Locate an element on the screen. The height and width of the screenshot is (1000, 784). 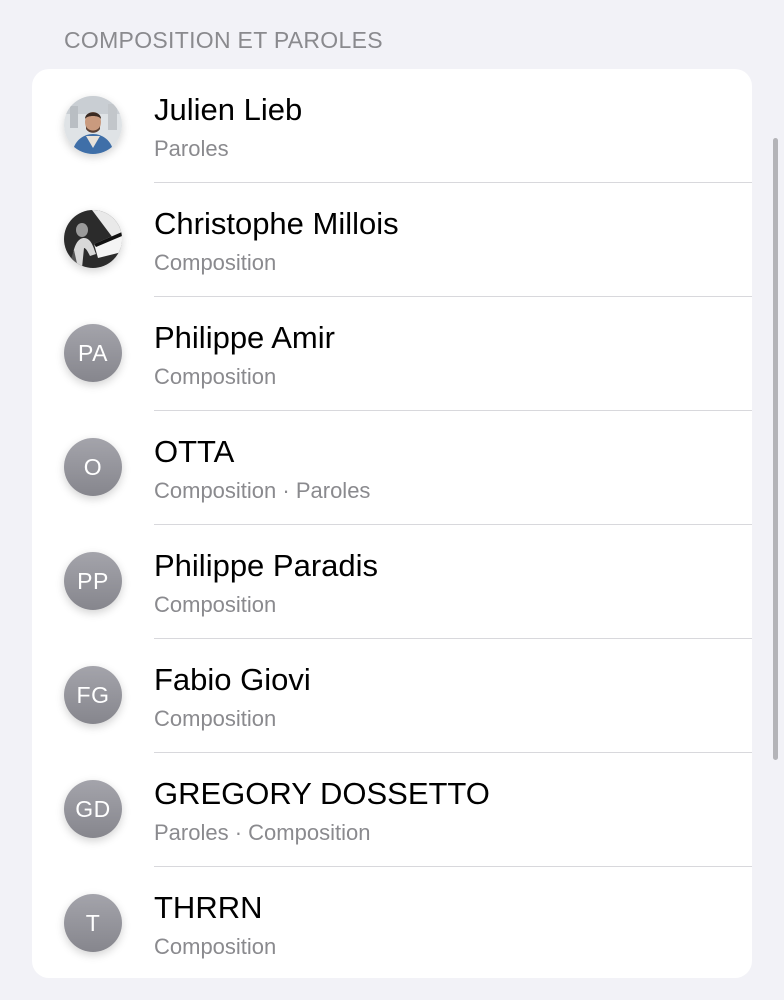
credit-name: Christophe Millois is located at coordinates (276, 223).